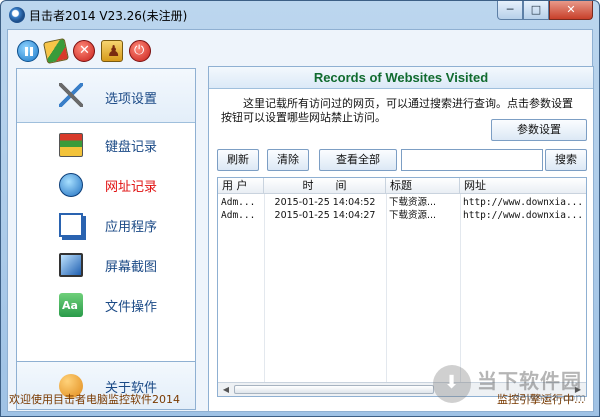 The width and height of the screenshot is (600, 417). What do you see at coordinates (84, 51) in the screenshot?
I see `stop-icon` at bounding box center [84, 51].